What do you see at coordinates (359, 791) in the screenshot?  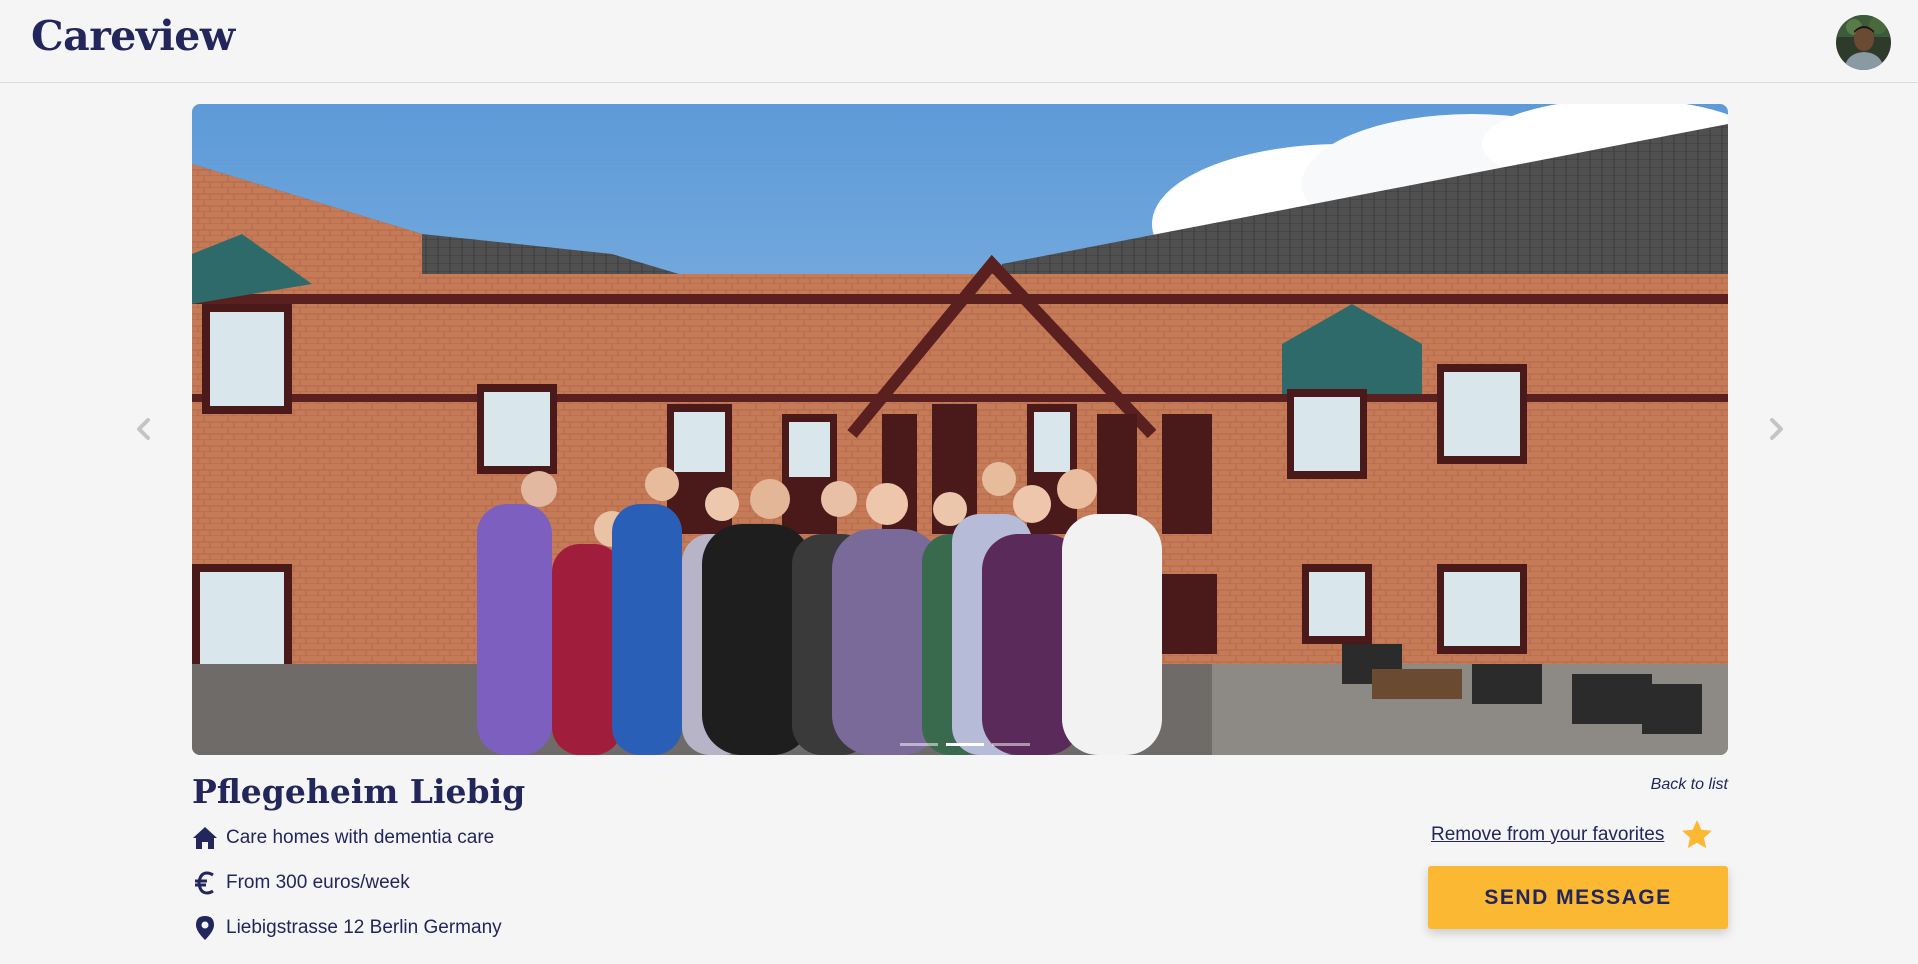 I see `listing-title: Pflegeheim Liebig` at bounding box center [359, 791].